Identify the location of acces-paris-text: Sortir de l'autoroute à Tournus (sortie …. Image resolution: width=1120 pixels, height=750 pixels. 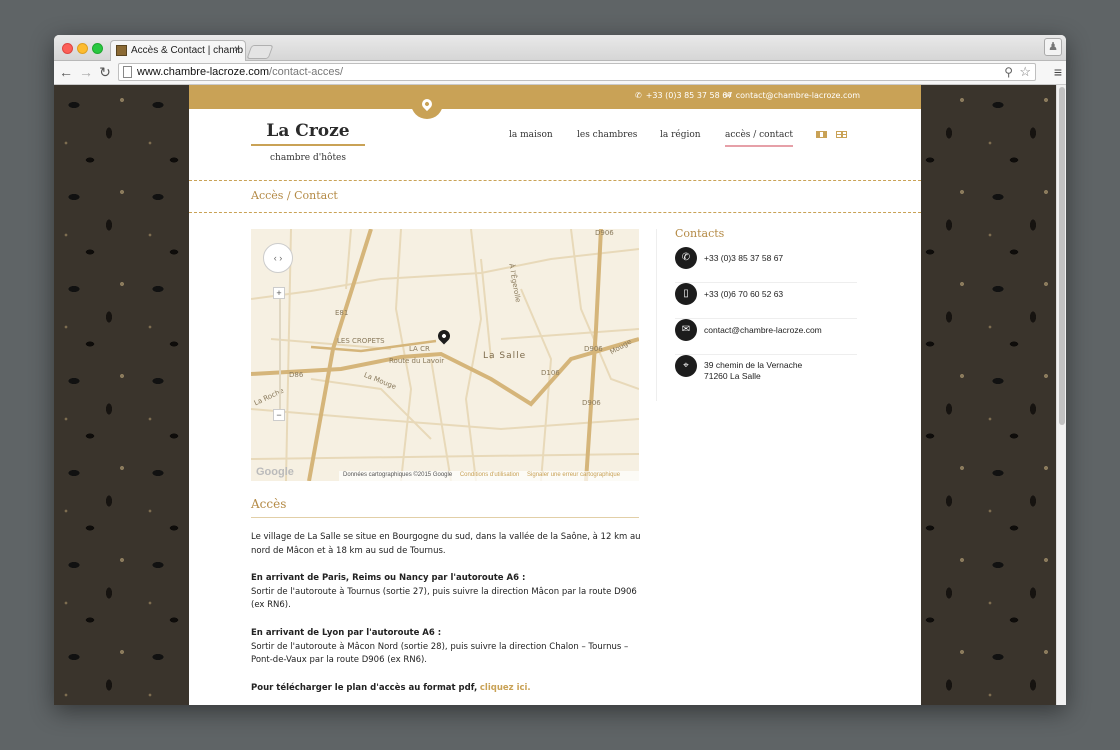
(444, 598).